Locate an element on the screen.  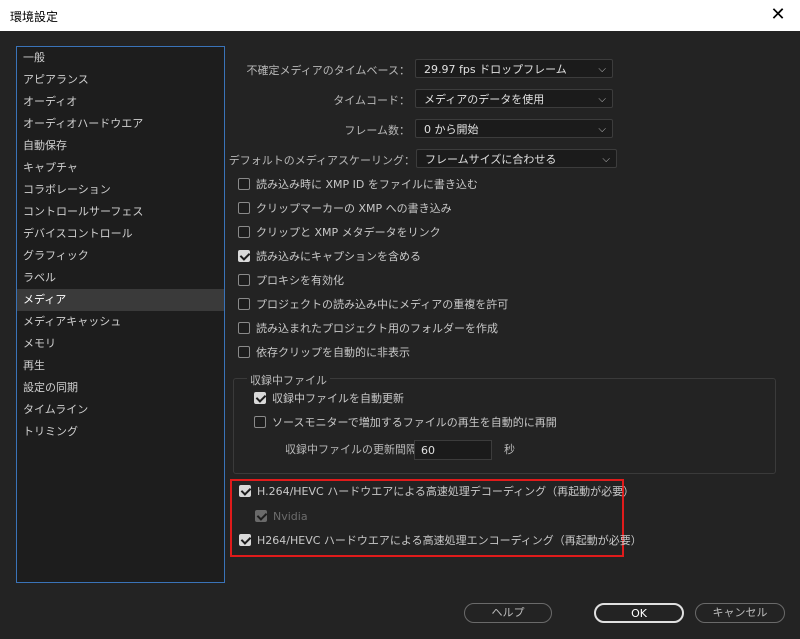
scaling-select: フレームサイズに合わせる ⌵ is located at coordinates (516, 158).